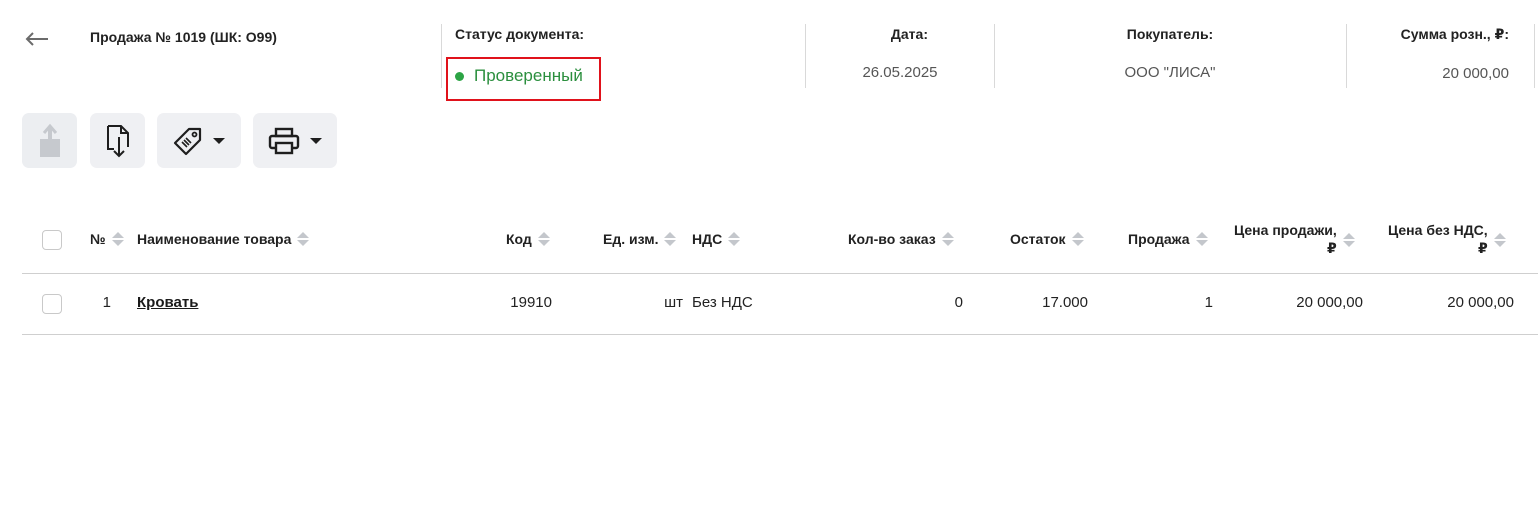 The height and width of the screenshot is (511, 1538). Describe the element at coordinates (673, 302) in the screenshot. I see `cell-unit: шт` at that location.